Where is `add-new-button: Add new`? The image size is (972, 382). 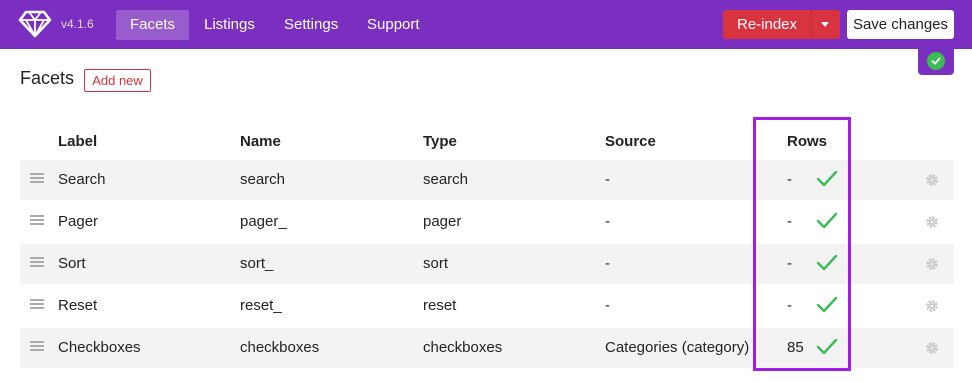 add-new-button: Add new is located at coordinates (117, 80).